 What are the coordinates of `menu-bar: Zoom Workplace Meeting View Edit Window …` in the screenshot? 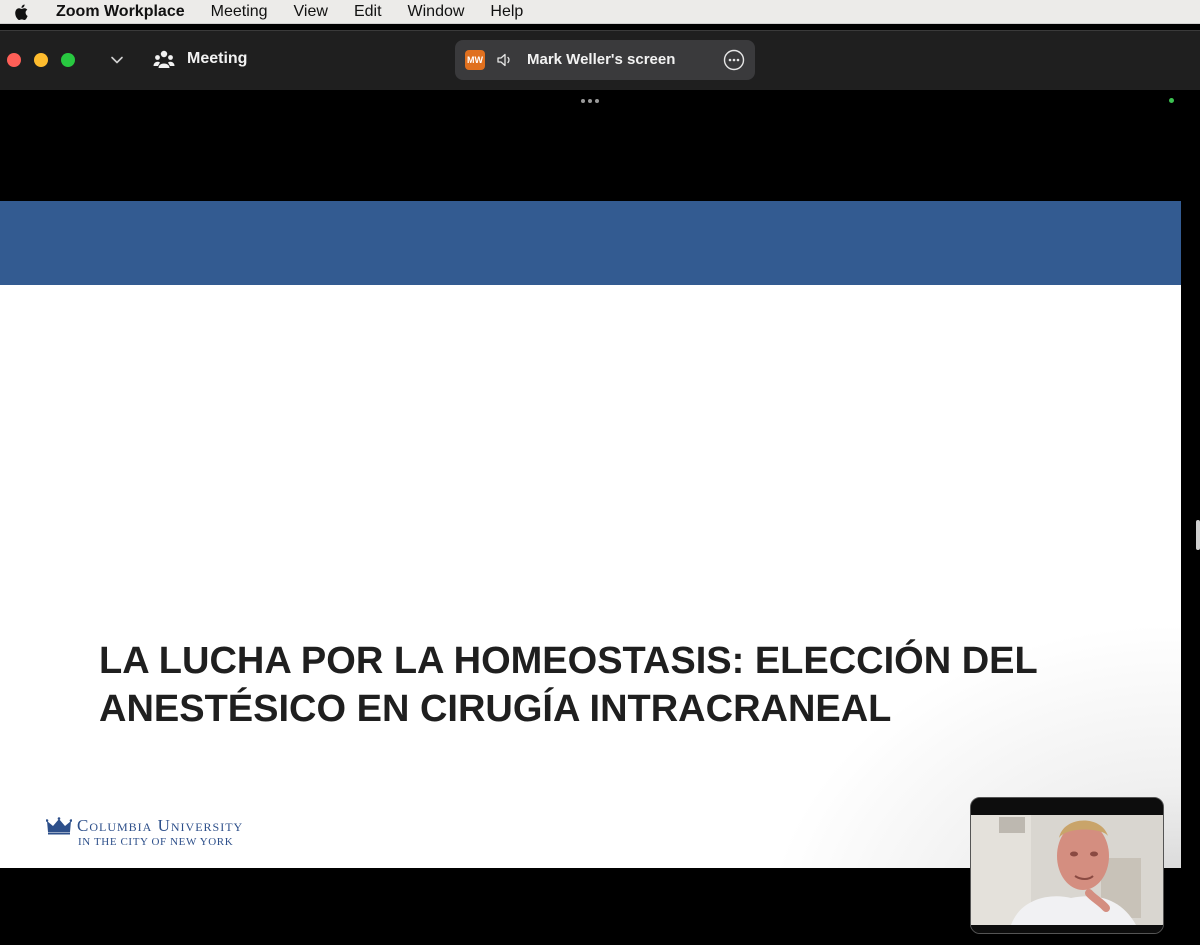 It's located at (600, 12).